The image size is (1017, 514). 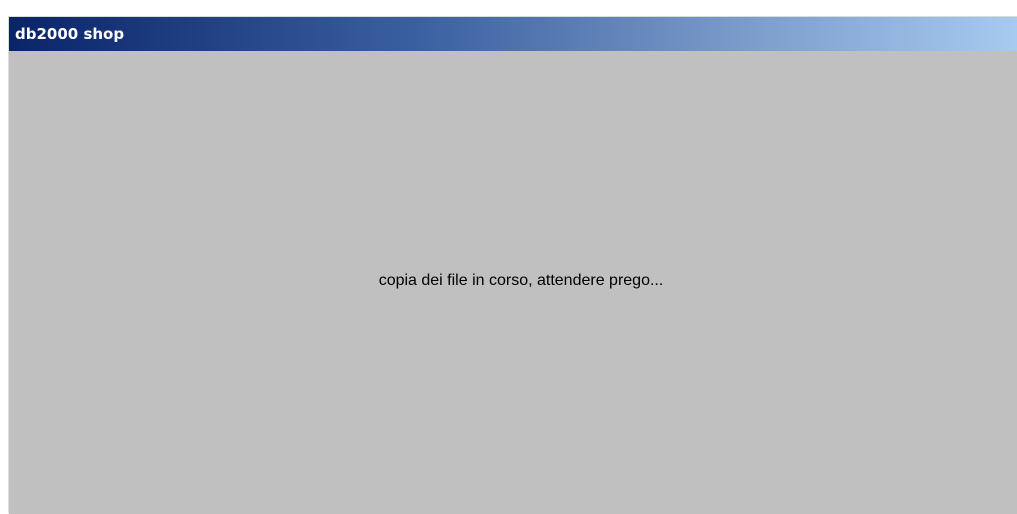 I want to click on window-title: db2000 shop, so click(x=70, y=34).